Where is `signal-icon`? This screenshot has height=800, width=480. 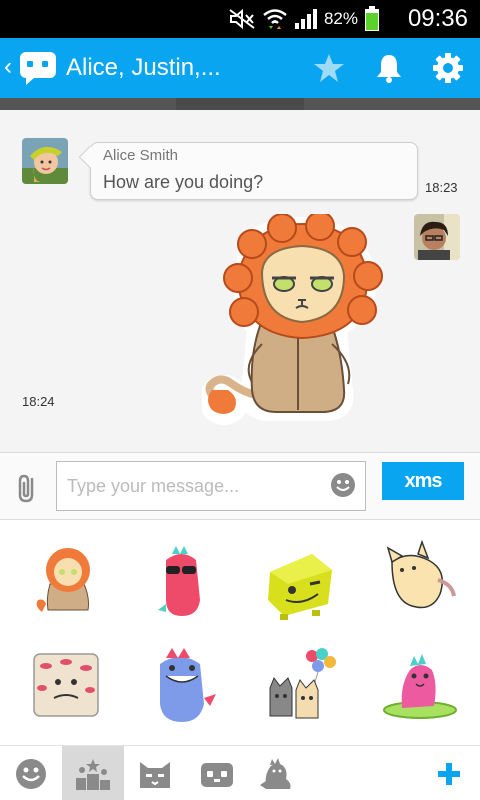
signal-icon is located at coordinates (305, 19).